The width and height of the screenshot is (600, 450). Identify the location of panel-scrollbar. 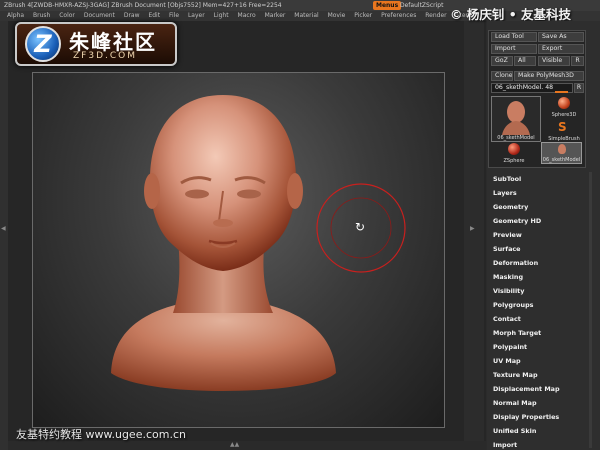
(590, 310).